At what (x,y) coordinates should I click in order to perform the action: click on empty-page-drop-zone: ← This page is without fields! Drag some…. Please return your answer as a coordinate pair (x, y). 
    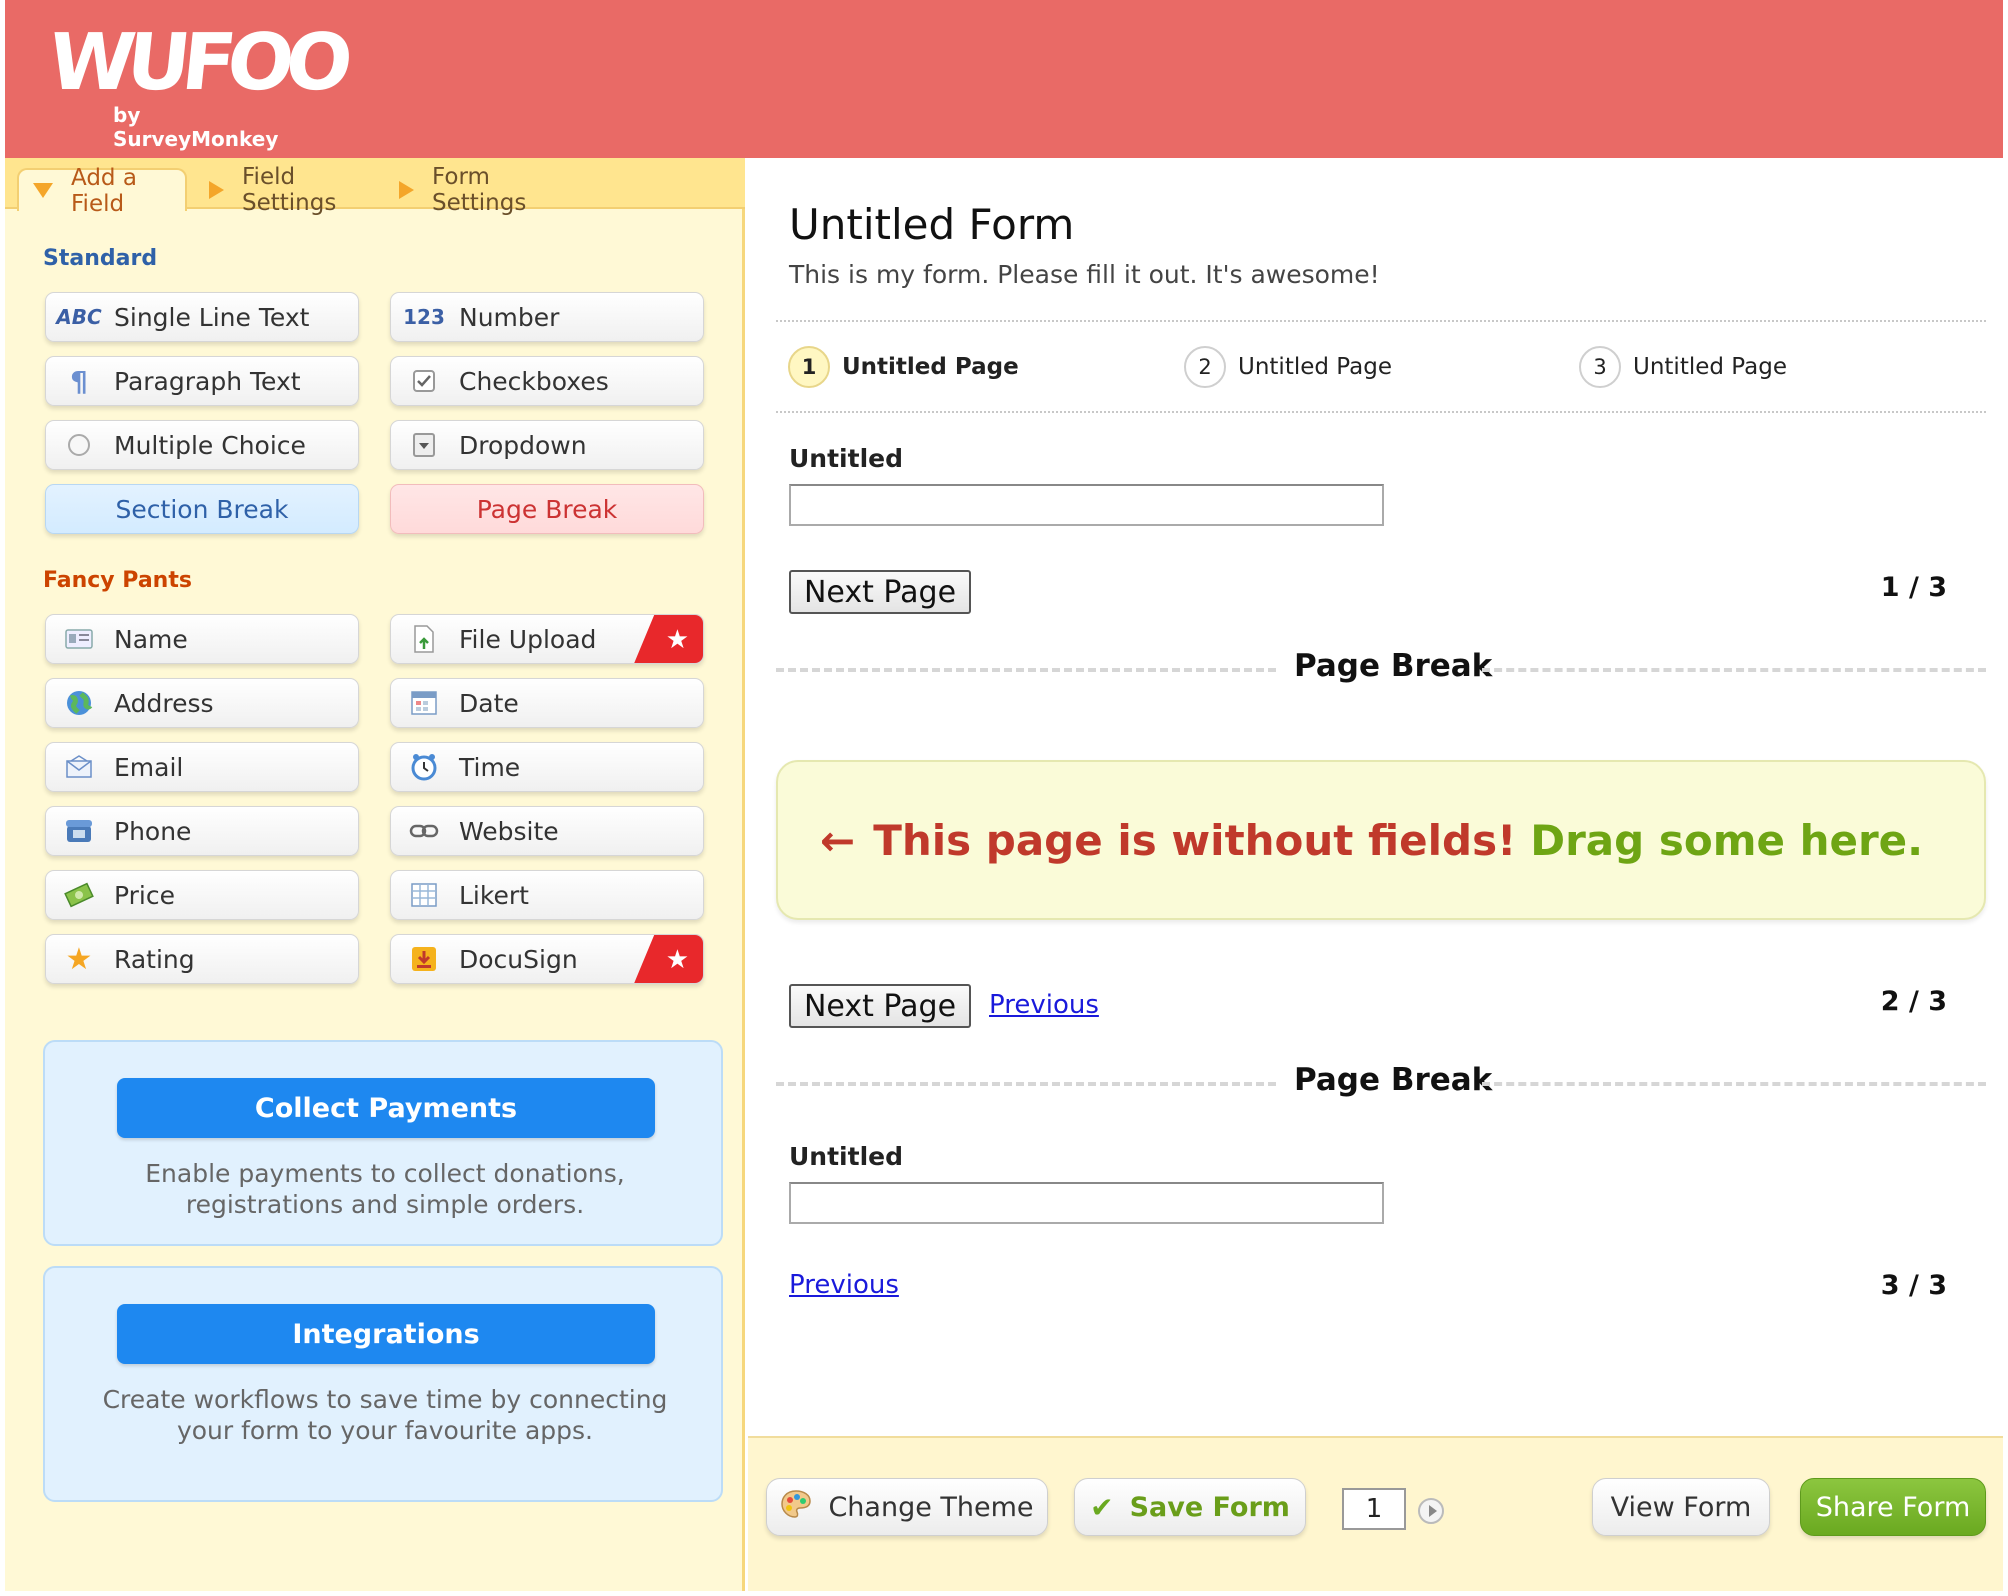
    Looking at the image, I should click on (1381, 840).